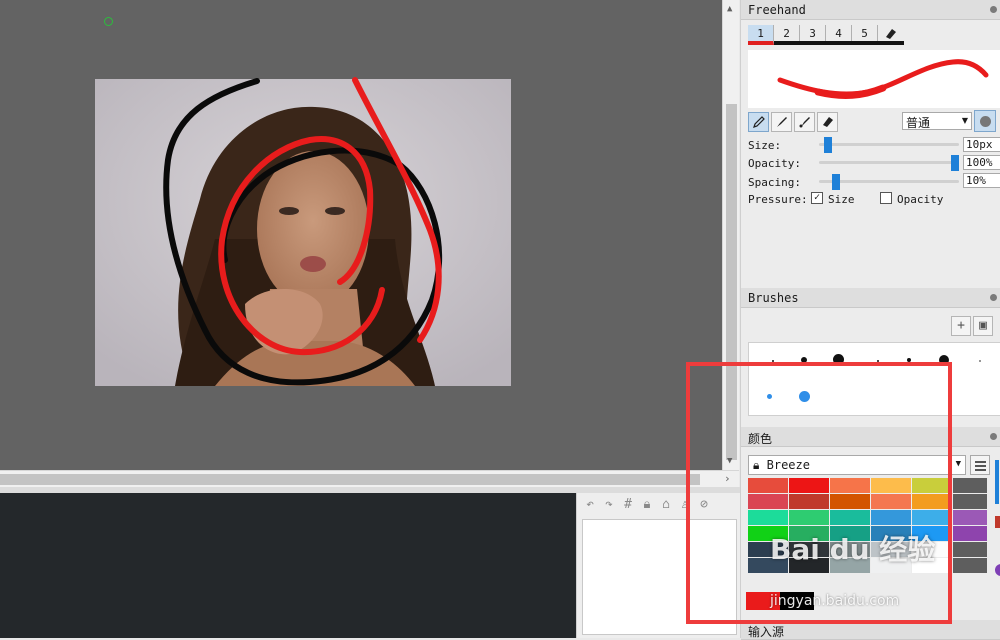 The height and width of the screenshot is (640, 1000). Describe the element at coordinates (350, 479) in the screenshot. I see `horizontal-scroll-thumb` at that location.